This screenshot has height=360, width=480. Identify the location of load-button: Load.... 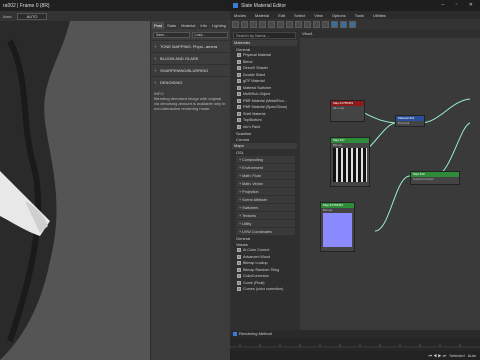
(209, 35).